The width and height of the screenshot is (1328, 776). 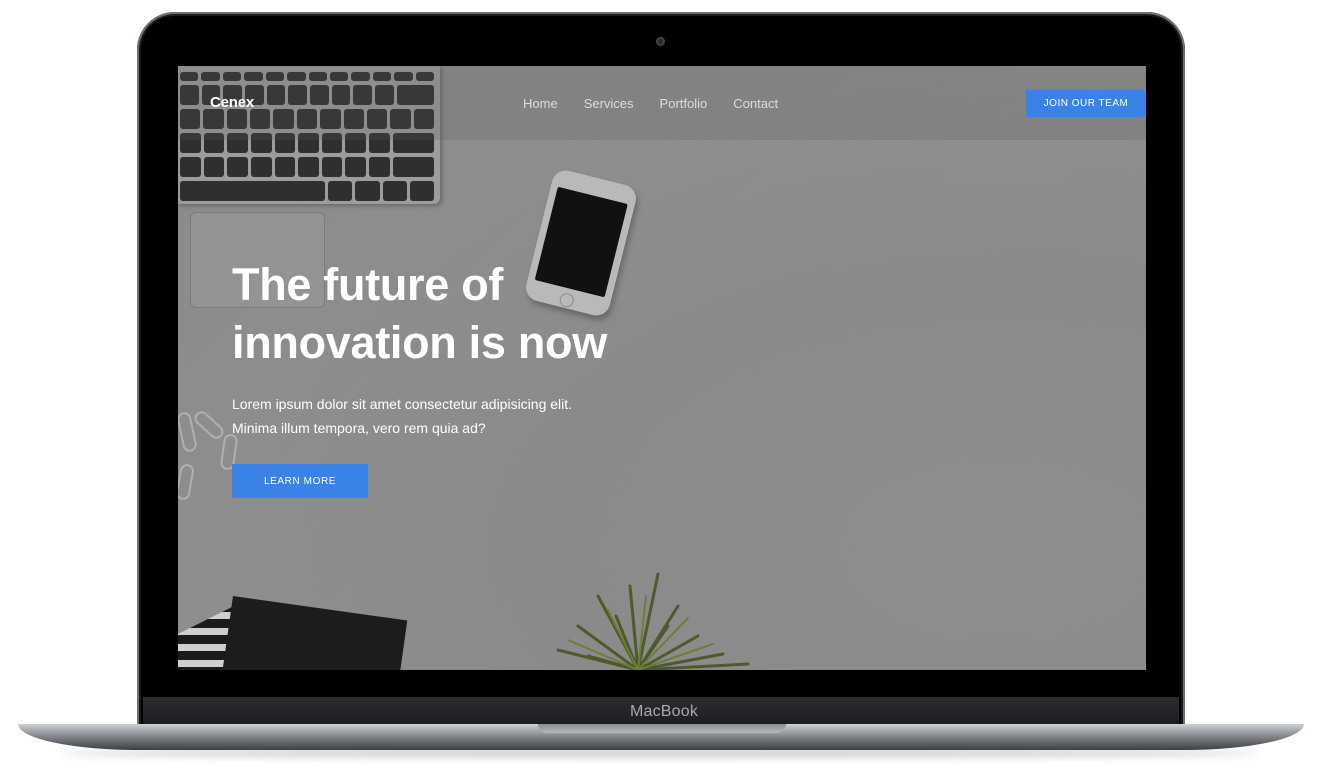 What do you see at coordinates (300, 481) in the screenshot?
I see `learn-more-button: LEARN MORE` at bounding box center [300, 481].